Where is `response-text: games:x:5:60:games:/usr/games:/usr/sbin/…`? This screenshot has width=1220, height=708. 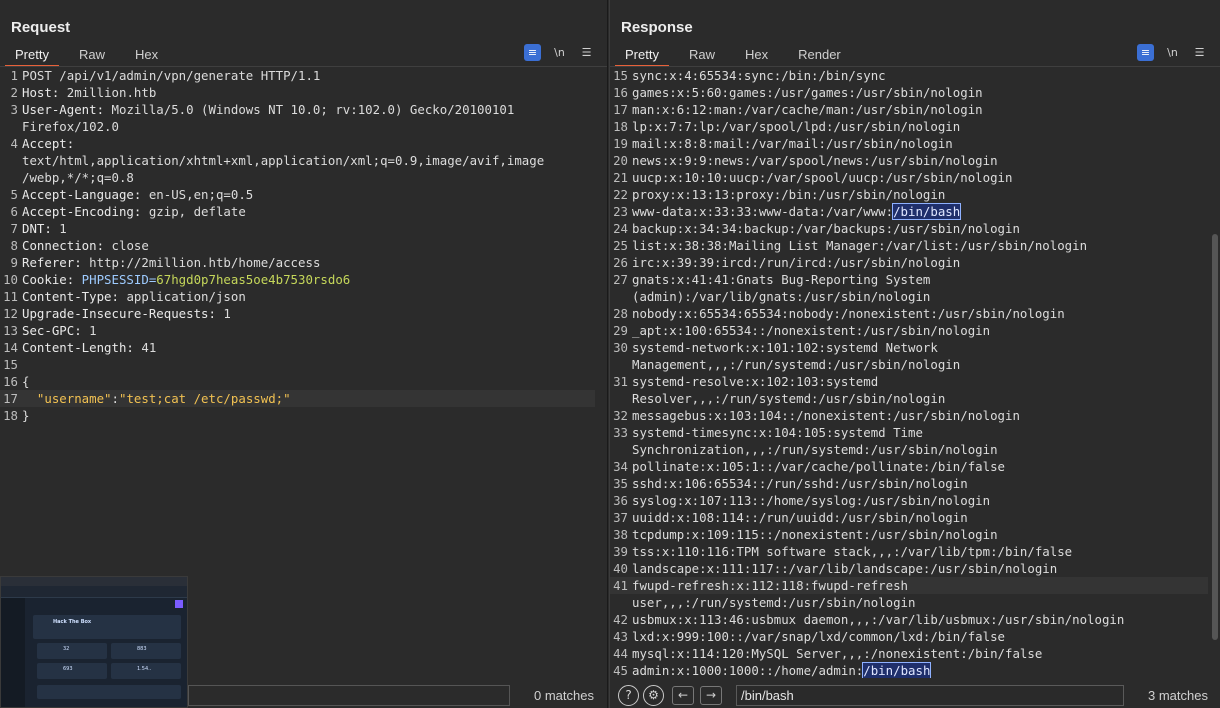
response-text: games:x:5:60:games:/usr/games:/usr/sbin/… is located at coordinates (807, 92).